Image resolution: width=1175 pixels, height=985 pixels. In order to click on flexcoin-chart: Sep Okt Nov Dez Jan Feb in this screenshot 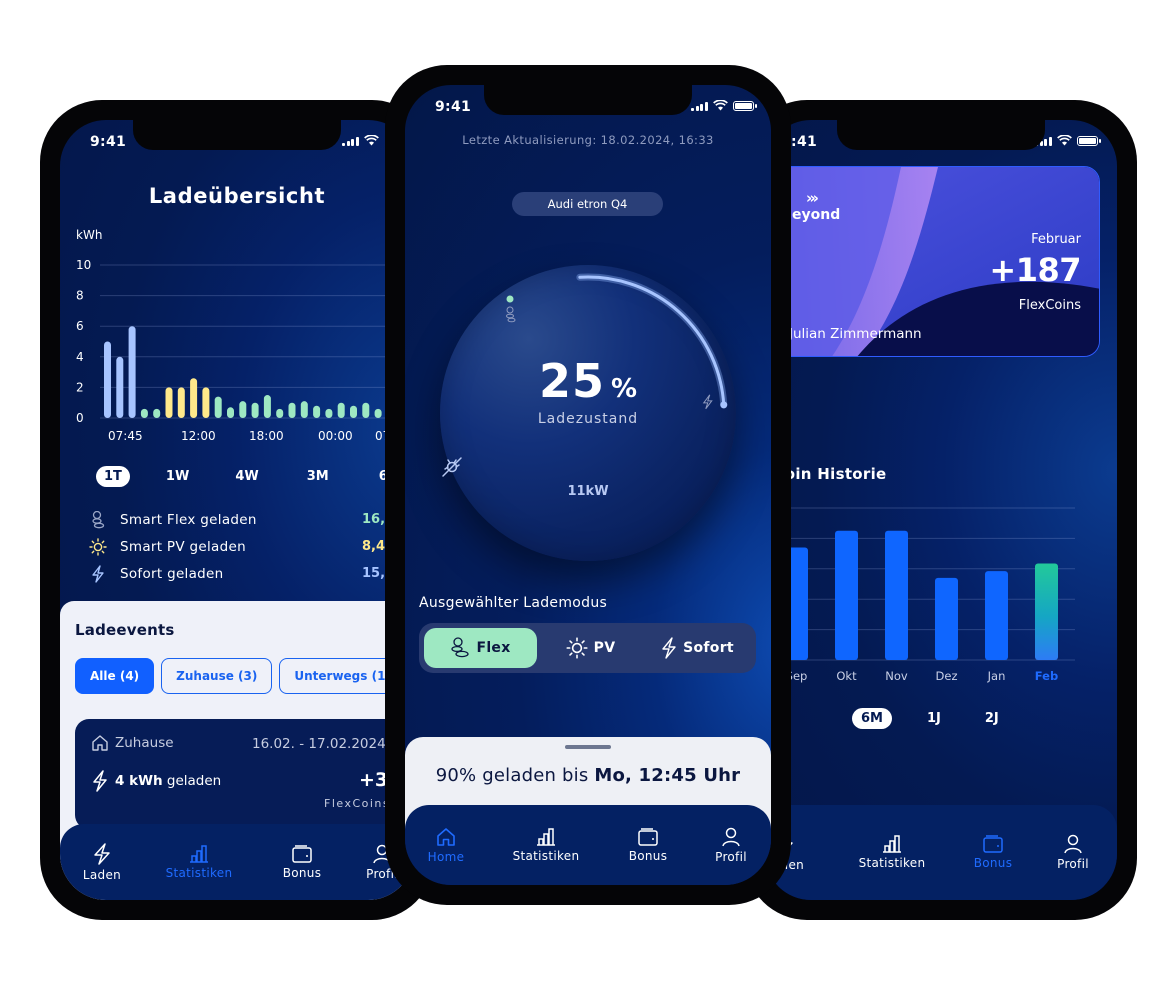, I will do `click(941, 600)`.